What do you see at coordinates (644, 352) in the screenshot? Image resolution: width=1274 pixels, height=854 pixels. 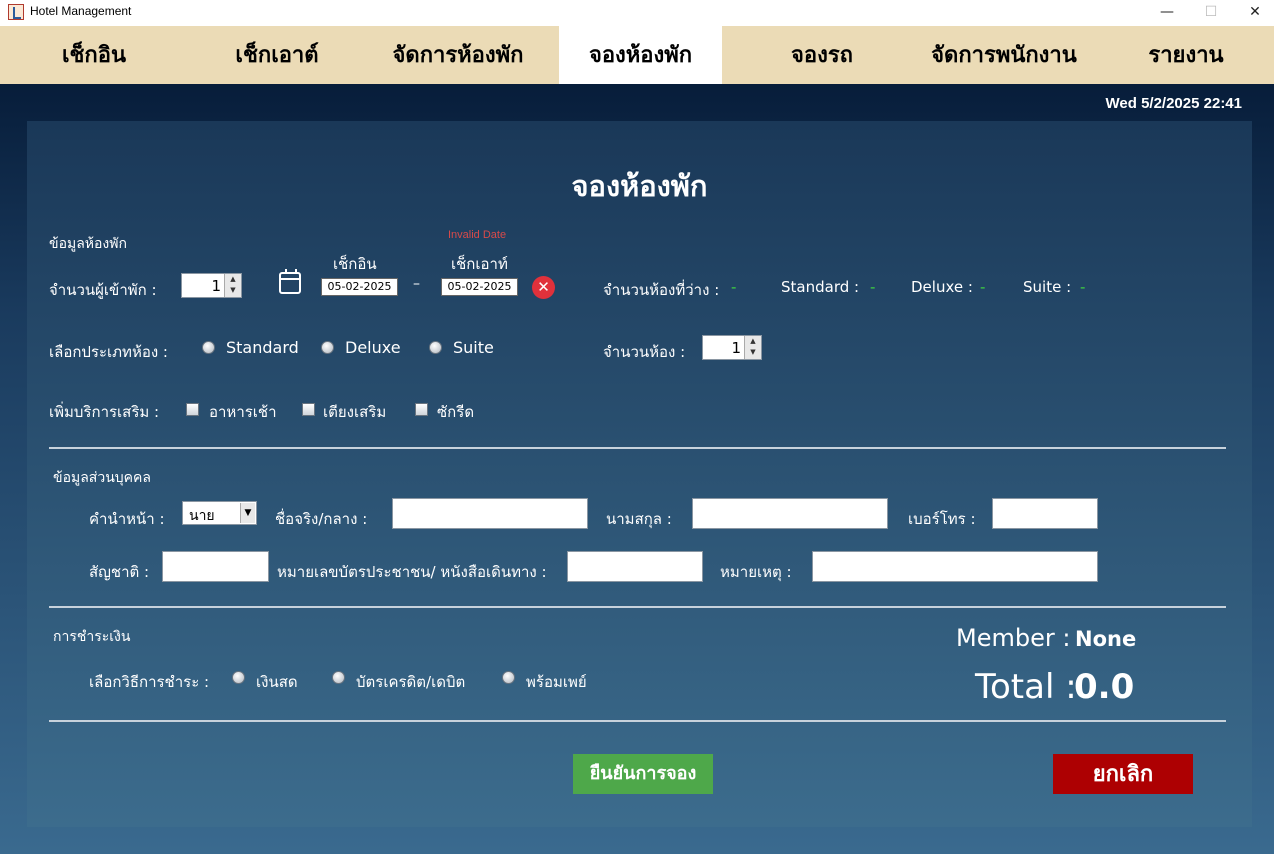 I see `rooms-count-label: จำนวนห้อง :` at bounding box center [644, 352].